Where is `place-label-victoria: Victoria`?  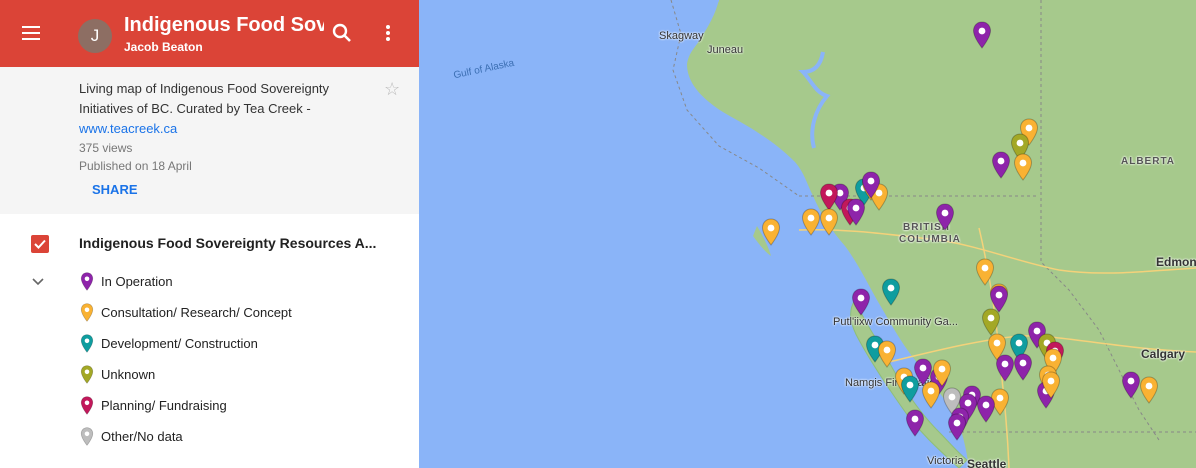 place-label-victoria: Victoria is located at coordinates (945, 461).